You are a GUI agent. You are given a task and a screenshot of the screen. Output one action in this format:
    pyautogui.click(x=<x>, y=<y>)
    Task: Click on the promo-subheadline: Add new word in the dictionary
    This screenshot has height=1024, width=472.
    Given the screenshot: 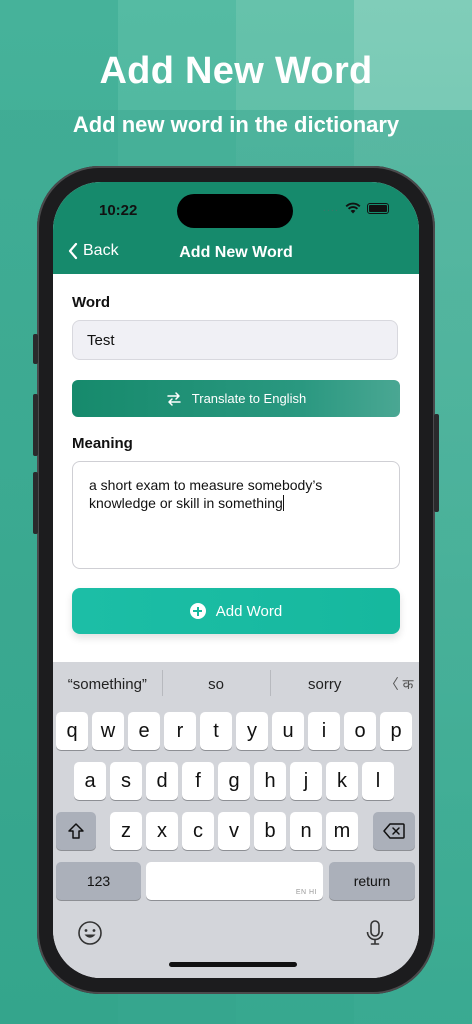 What is the action you would take?
    pyautogui.click(x=236, y=124)
    